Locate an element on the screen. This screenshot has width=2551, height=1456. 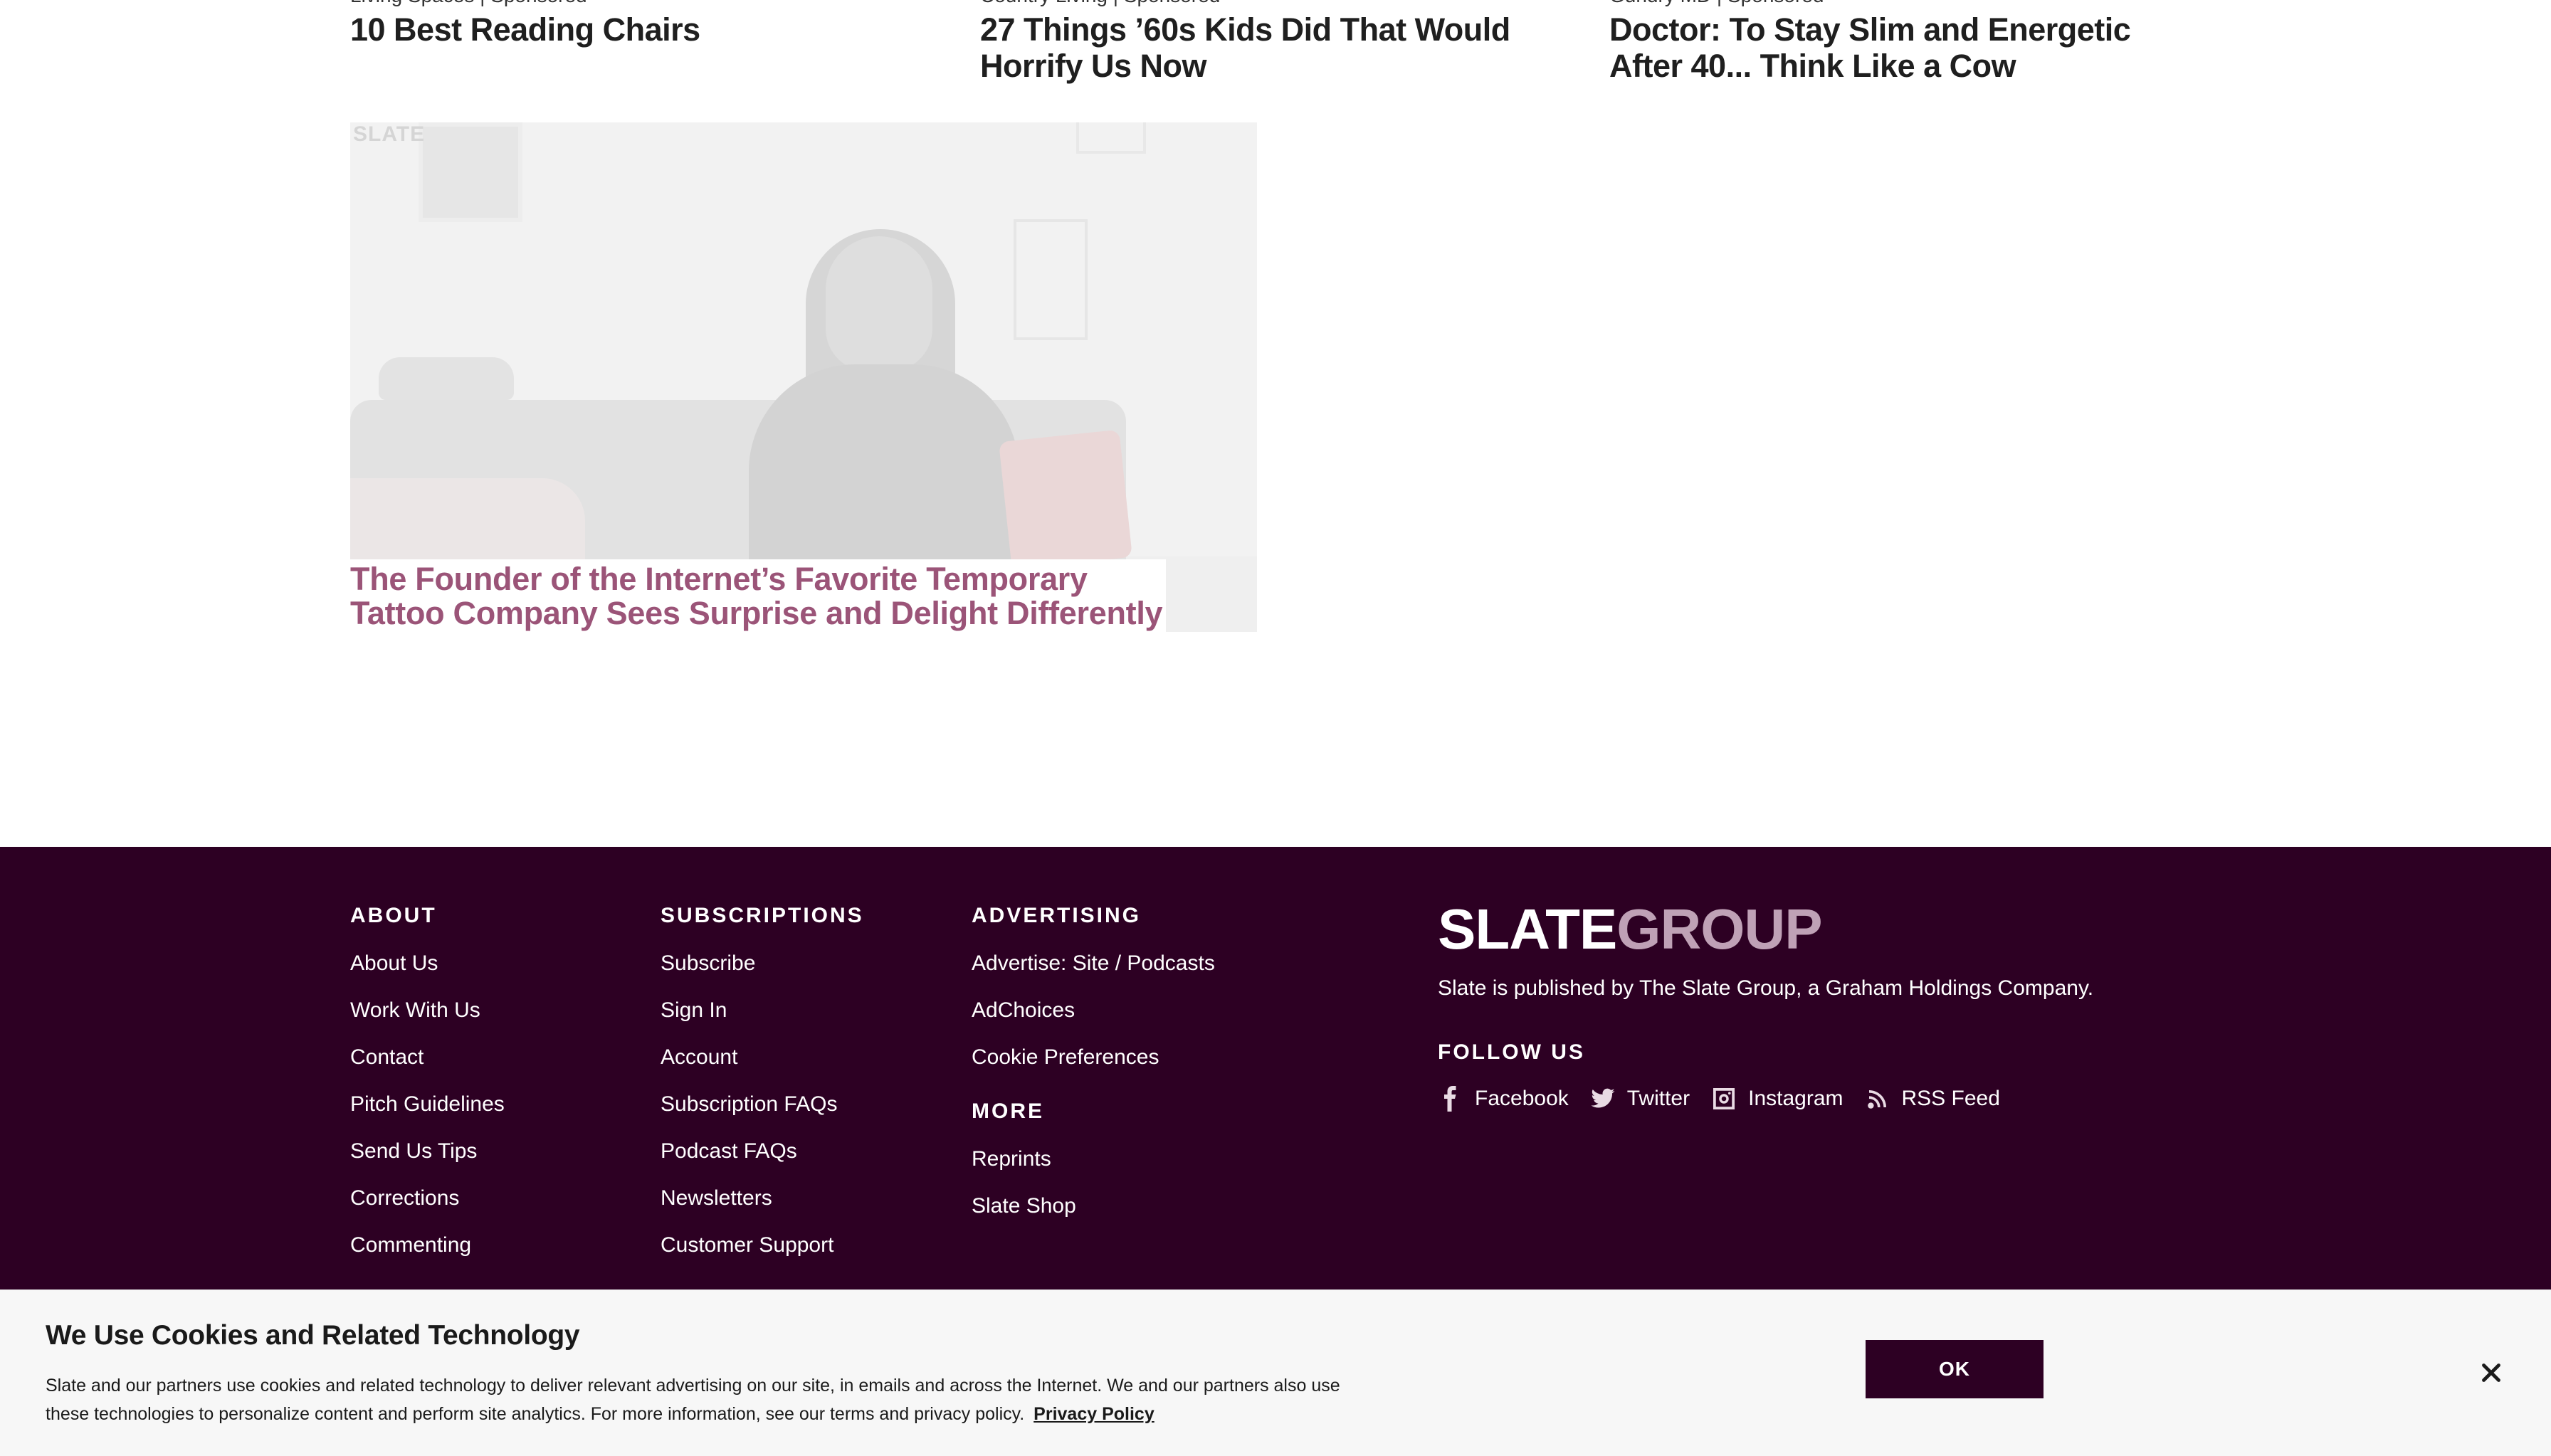
footer-link-adchoices: AdChoices is located at coordinates (1093, 1010).